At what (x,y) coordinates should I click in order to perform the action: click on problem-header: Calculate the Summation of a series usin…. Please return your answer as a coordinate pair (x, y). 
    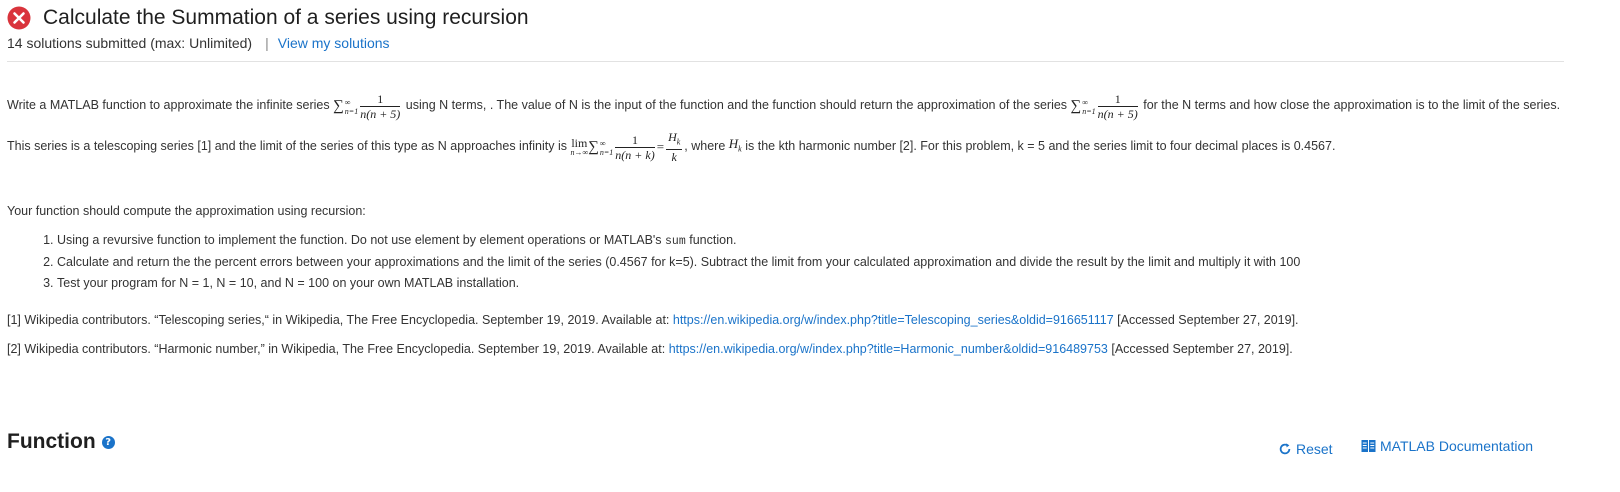
    Looking at the image, I should click on (268, 28).